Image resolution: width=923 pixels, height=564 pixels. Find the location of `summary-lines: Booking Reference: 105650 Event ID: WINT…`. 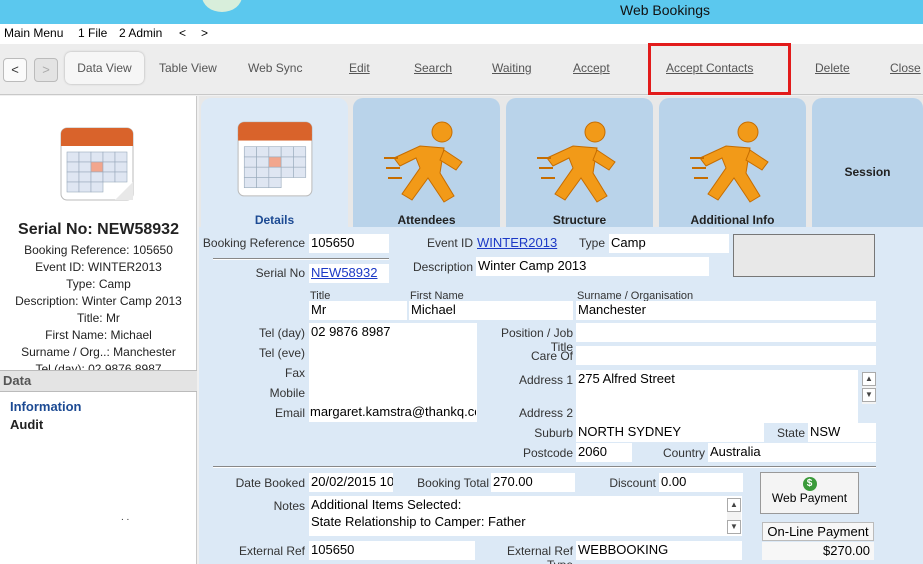

summary-lines: Booking Reference: 105650 Event ID: WINT… is located at coordinates (98, 306).